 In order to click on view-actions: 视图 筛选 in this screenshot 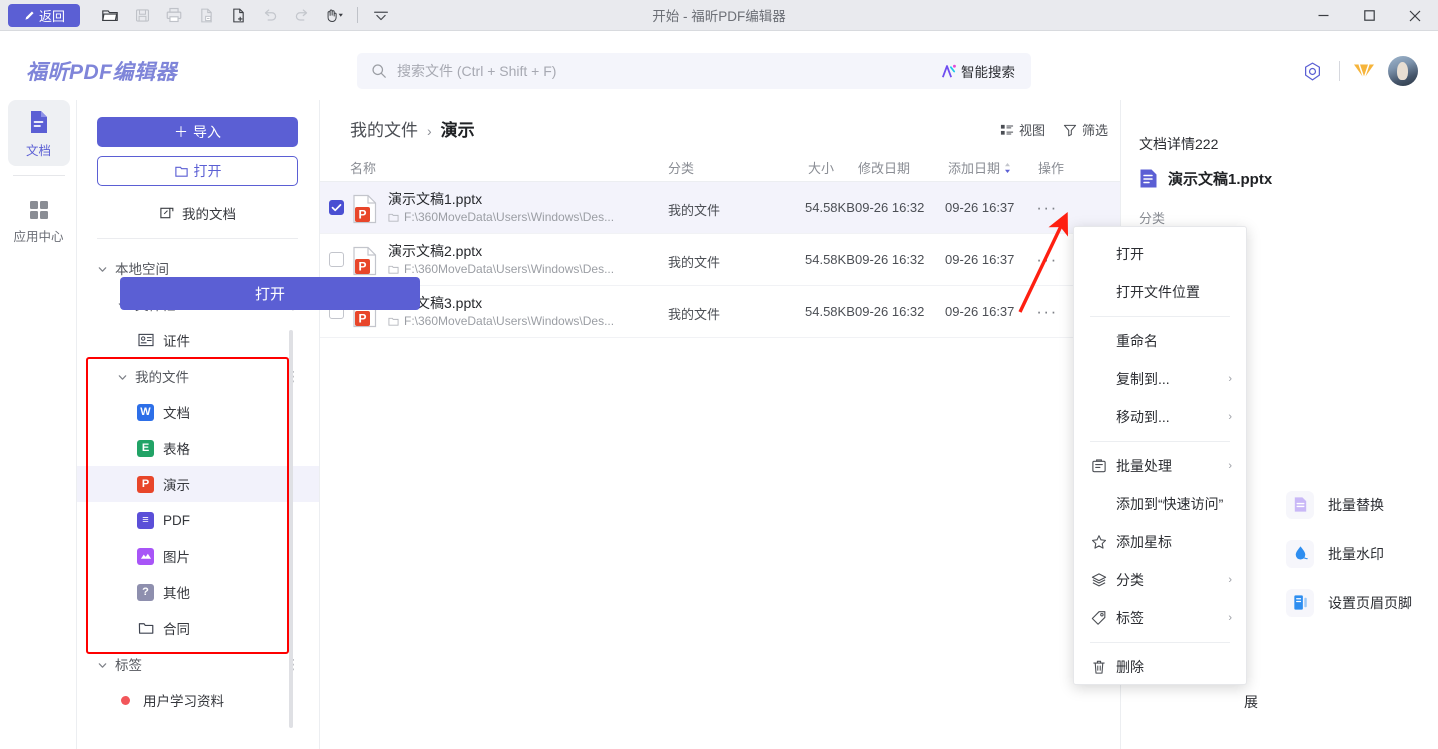, I will do `click(1054, 129)`.